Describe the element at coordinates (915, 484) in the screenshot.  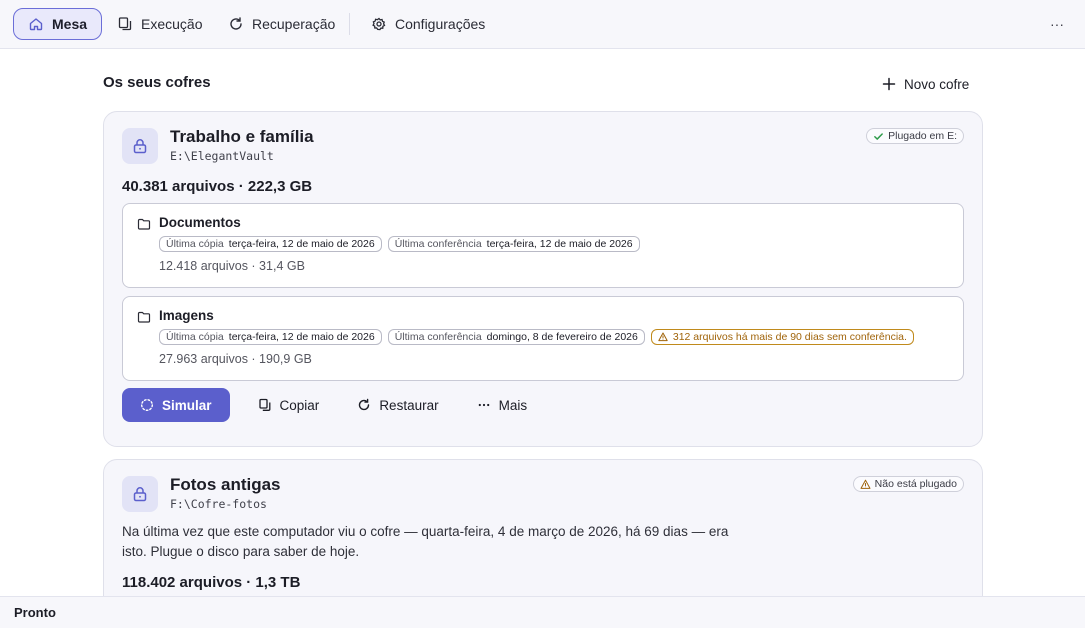
I see `status-badge-label: Não está plugado` at that location.